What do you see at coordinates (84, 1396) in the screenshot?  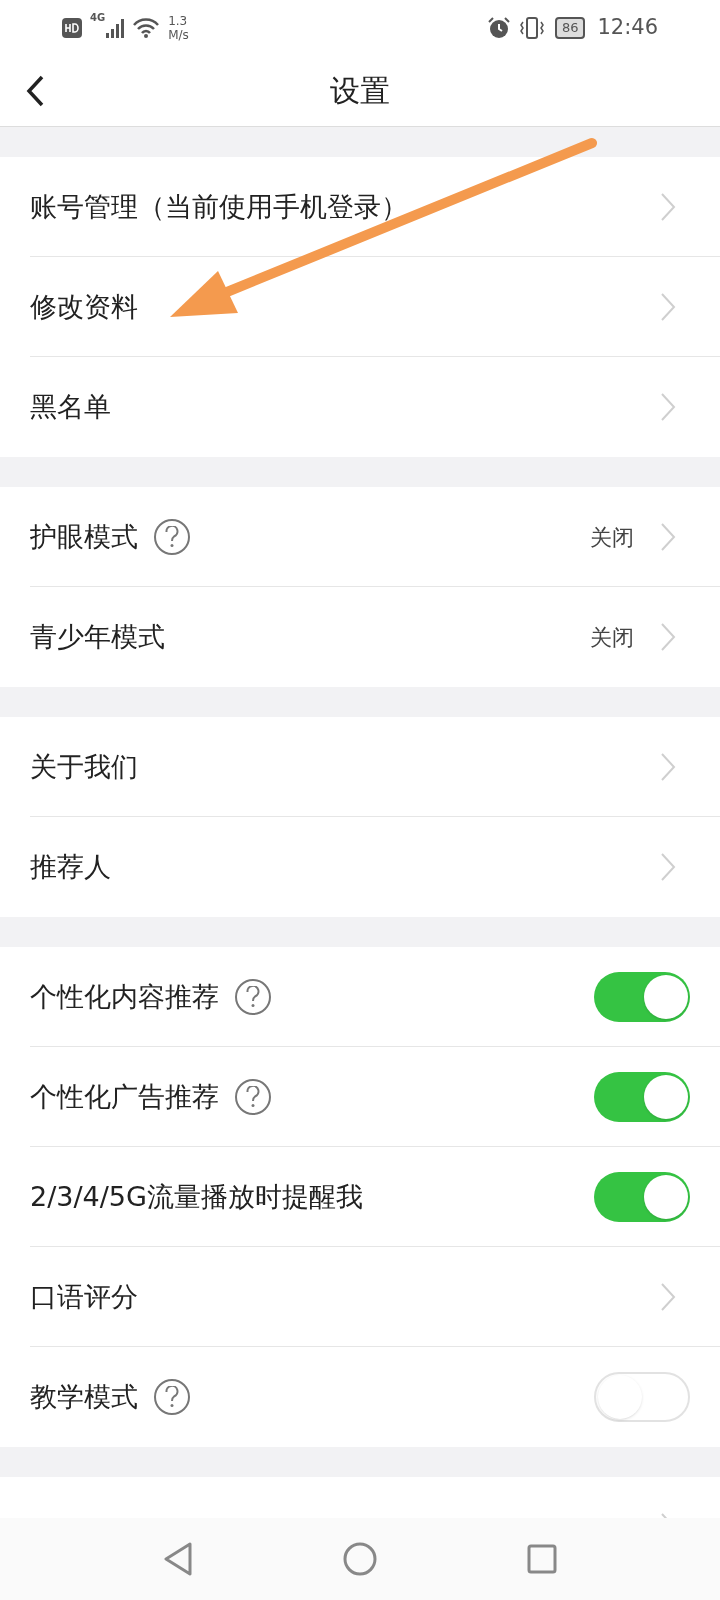 I see `row-label: 教学模式` at bounding box center [84, 1396].